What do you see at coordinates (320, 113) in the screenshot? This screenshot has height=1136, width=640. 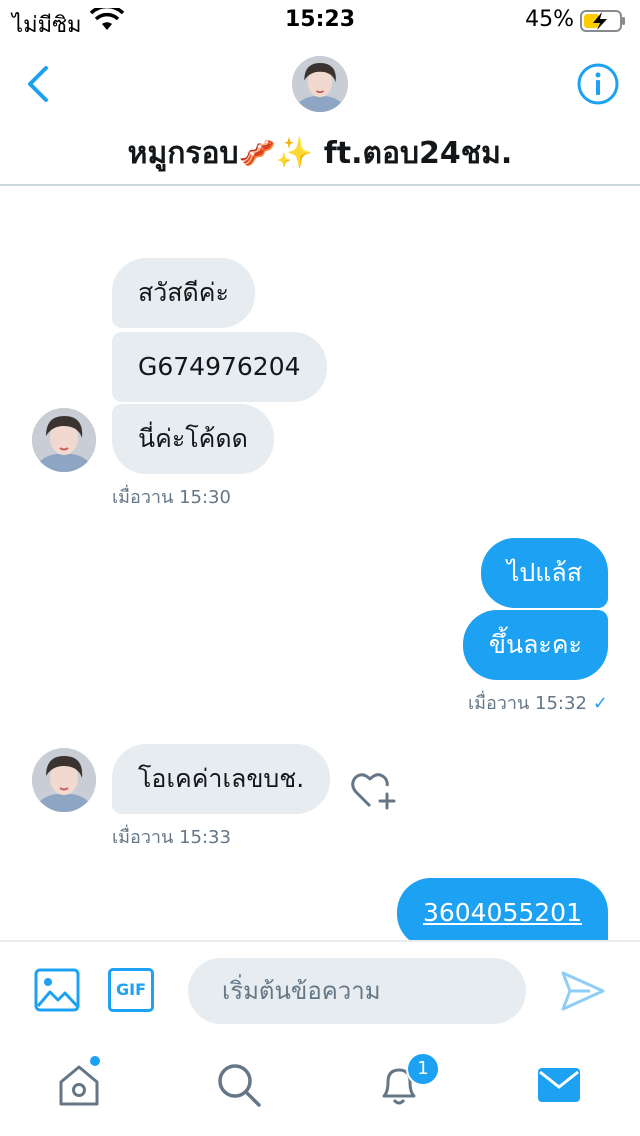 I see `conversation-header: หมูกรอบ🥓✨ ft.ตอบ24ชม.` at bounding box center [320, 113].